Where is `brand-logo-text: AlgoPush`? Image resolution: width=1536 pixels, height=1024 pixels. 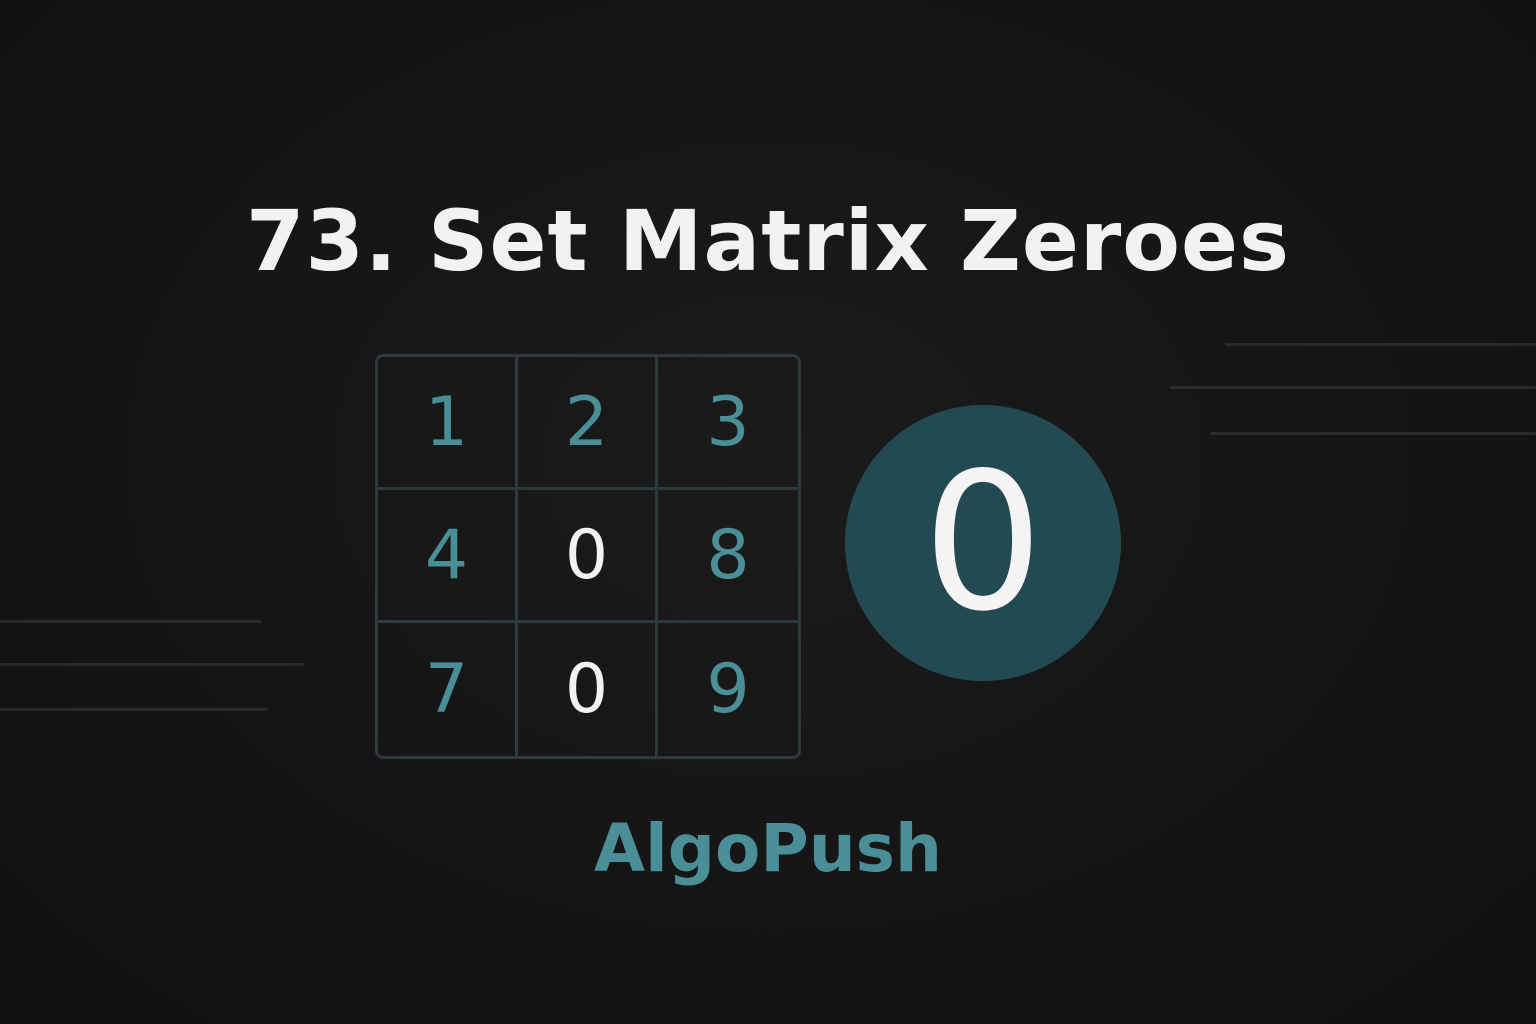
brand-logo-text: AlgoPush is located at coordinates (768, 848).